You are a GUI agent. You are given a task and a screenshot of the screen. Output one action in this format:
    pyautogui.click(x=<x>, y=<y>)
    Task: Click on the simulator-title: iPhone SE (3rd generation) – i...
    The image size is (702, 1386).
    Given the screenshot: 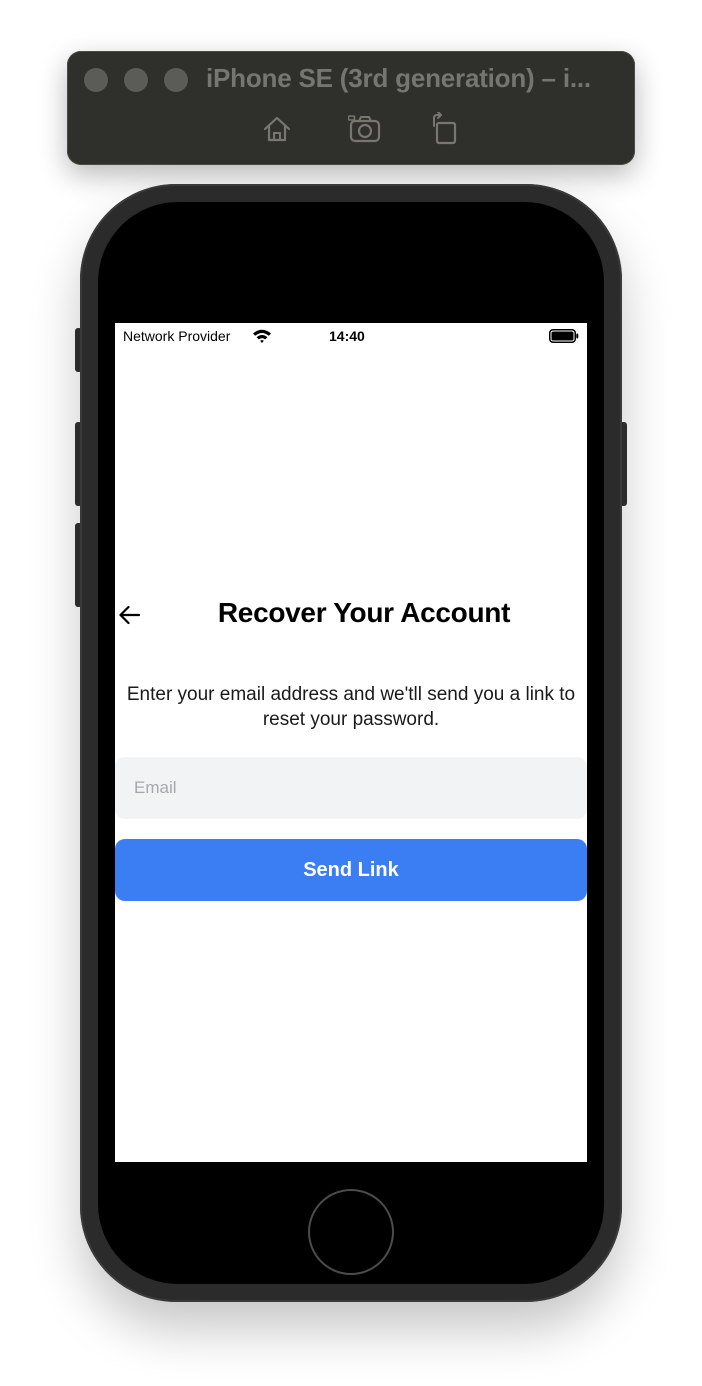 What is the action you would take?
    pyautogui.click(x=398, y=78)
    